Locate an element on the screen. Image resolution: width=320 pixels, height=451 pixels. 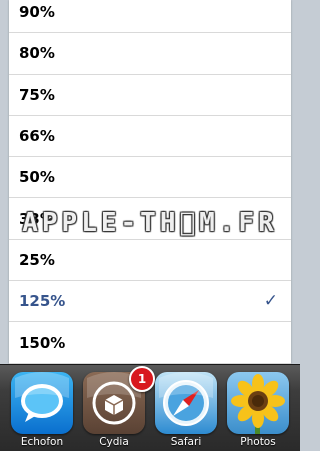
list-item-label: 33% is located at coordinates (37, 218).